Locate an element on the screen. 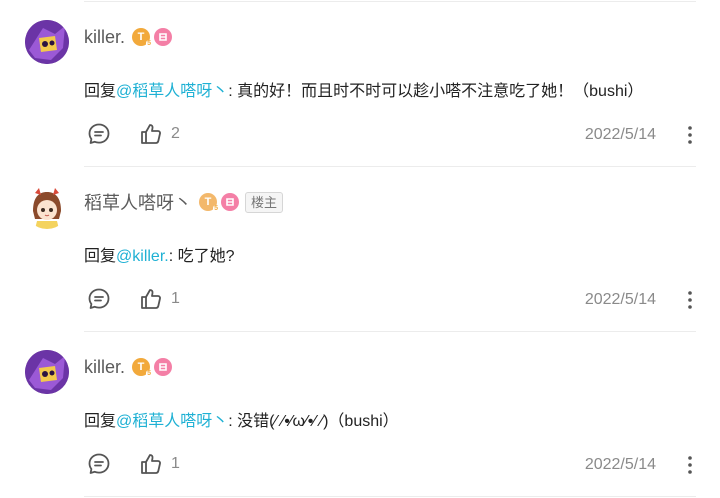 The height and width of the screenshot is (498, 720). user-row: 稻草人嗒呀丶 T5 楼主 is located at coordinates (184, 202).